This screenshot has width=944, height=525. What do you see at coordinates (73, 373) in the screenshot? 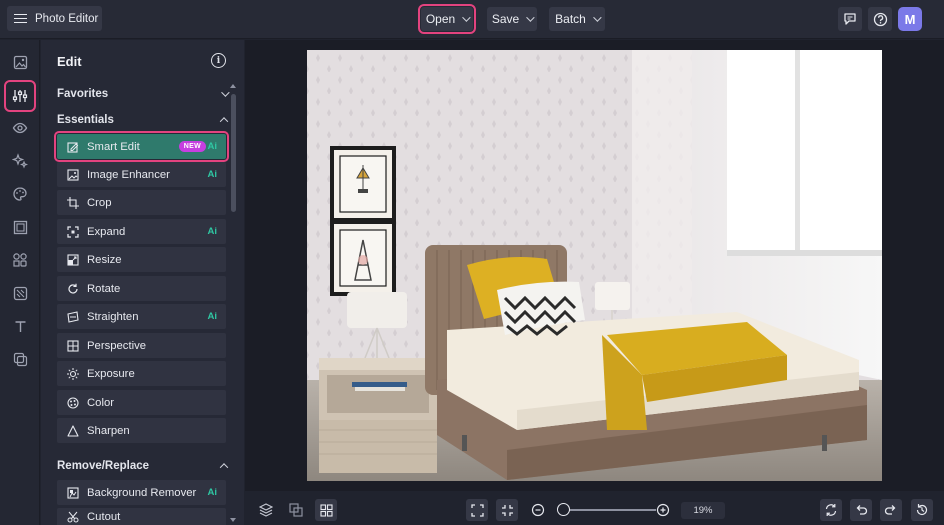
I see `exposure-icon` at bounding box center [73, 373].